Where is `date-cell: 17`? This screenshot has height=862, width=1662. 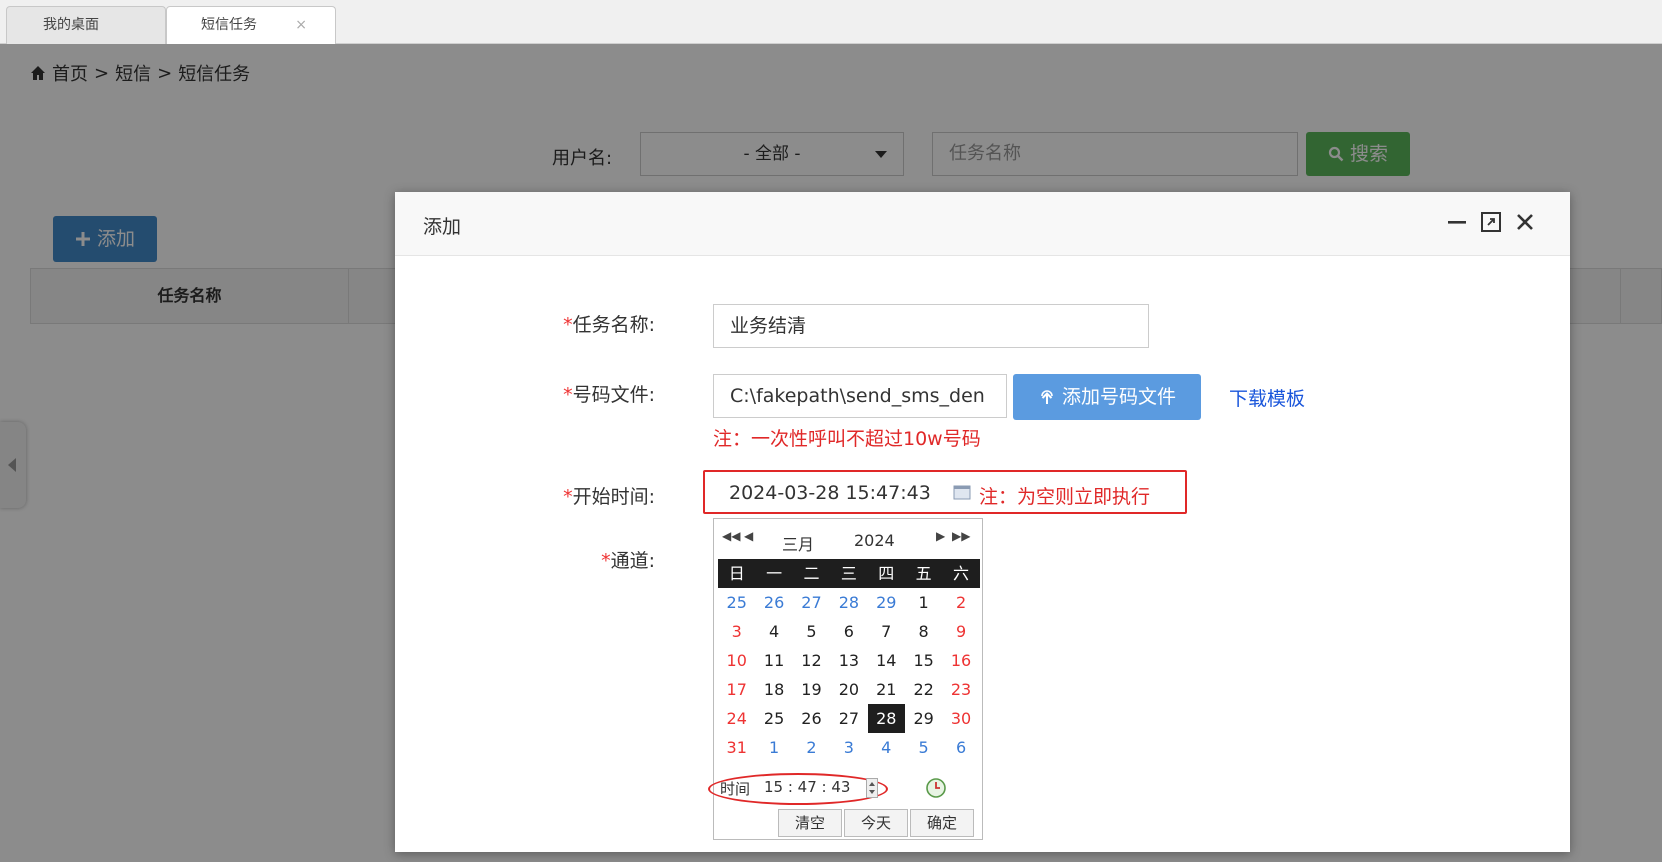
date-cell: 17 is located at coordinates (736, 689).